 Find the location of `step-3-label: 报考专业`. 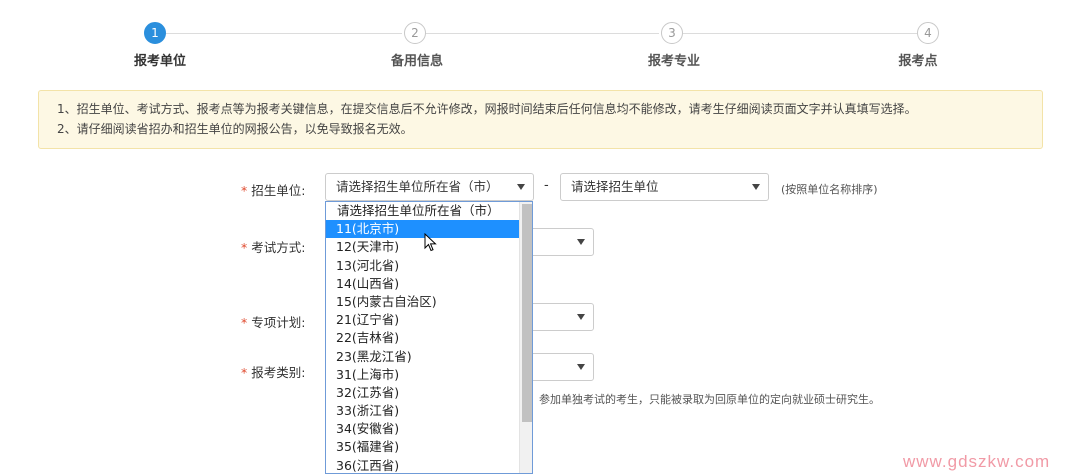

step-3-label: 报考专业 is located at coordinates (674, 61).